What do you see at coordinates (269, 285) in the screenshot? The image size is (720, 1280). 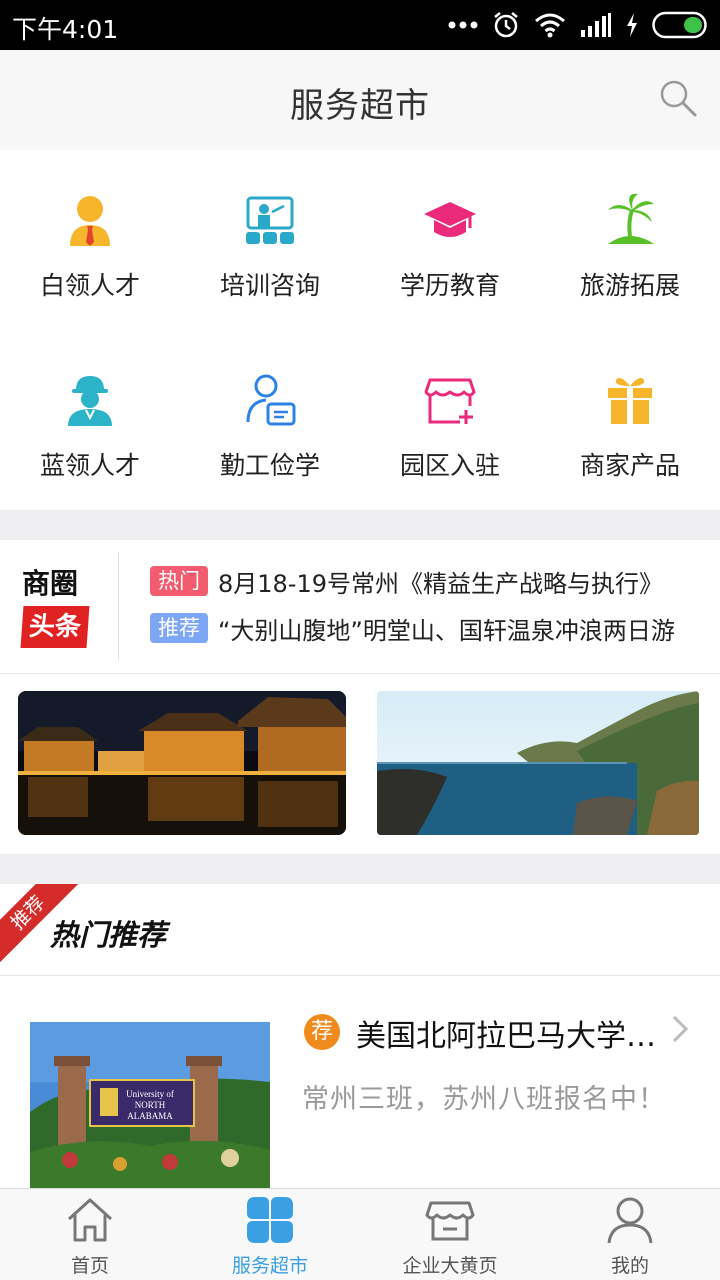 I see `service-label: 培训咨询` at bounding box center [269, 285].